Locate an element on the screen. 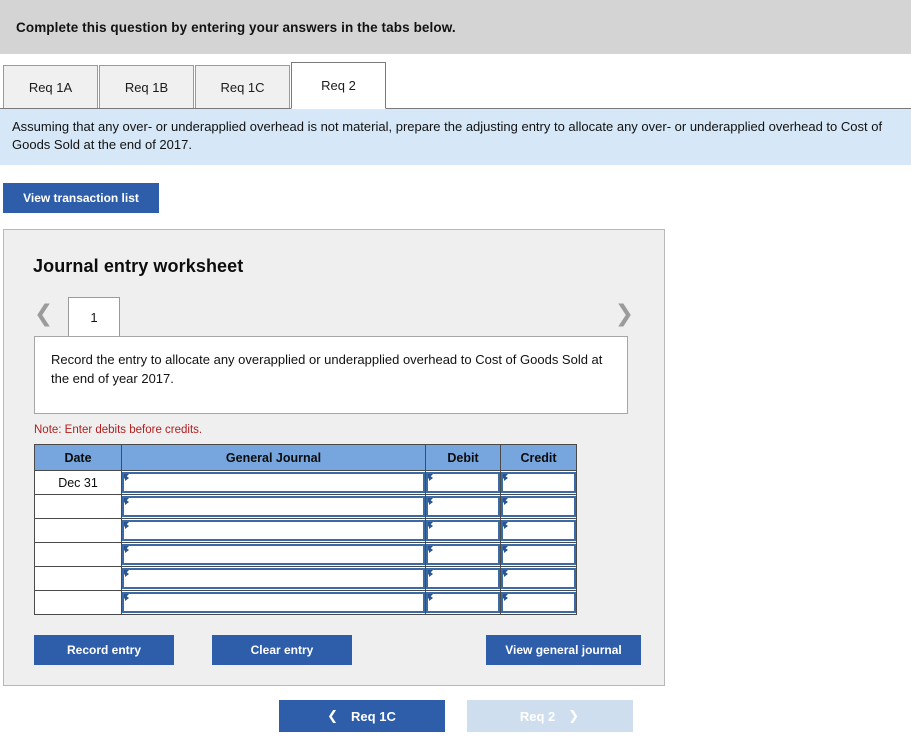 The height and width of the screenshot is (756, 911). journal-entry-table: Date General Journal Debit Credit Dec 31 is located at coordinates (305, 529).